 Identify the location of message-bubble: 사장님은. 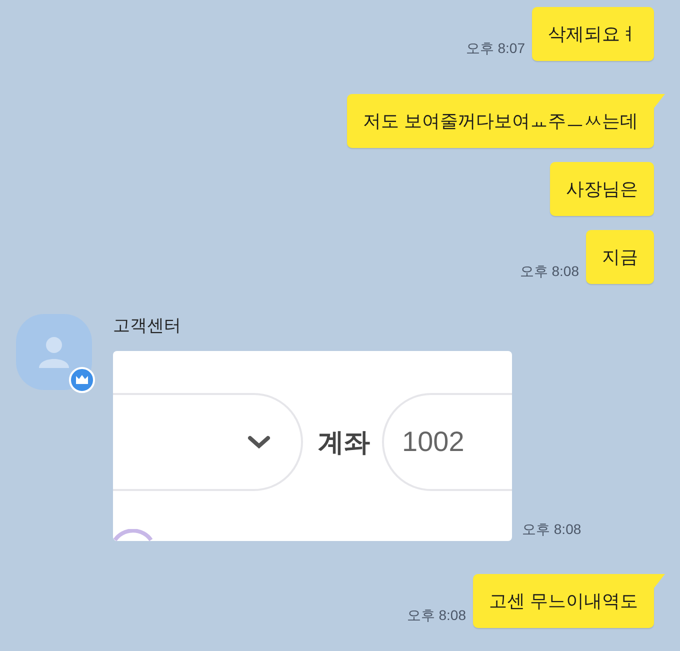
(602, 189).